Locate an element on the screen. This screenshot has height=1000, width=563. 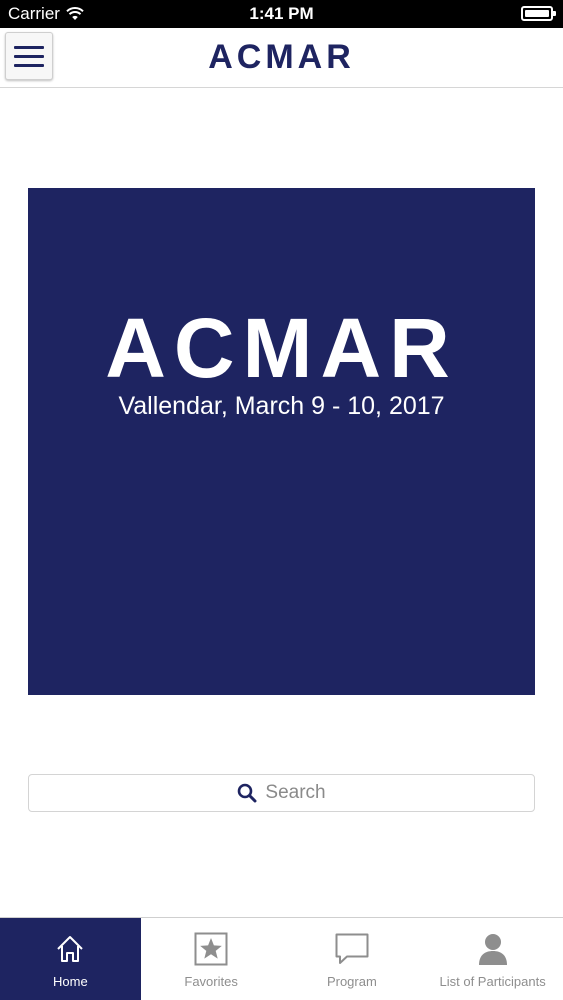
person-icon is located at coordinates (492, 949).